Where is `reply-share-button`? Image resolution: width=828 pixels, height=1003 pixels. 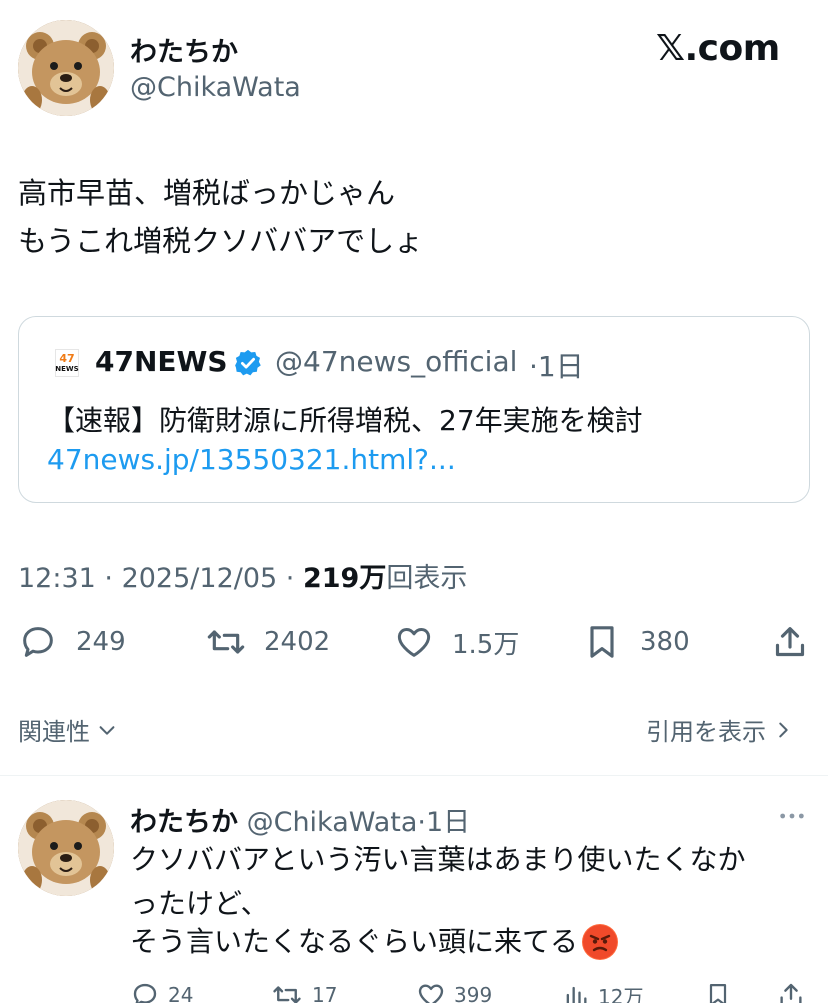
reply-share-button is located at coordinates (791, 991).